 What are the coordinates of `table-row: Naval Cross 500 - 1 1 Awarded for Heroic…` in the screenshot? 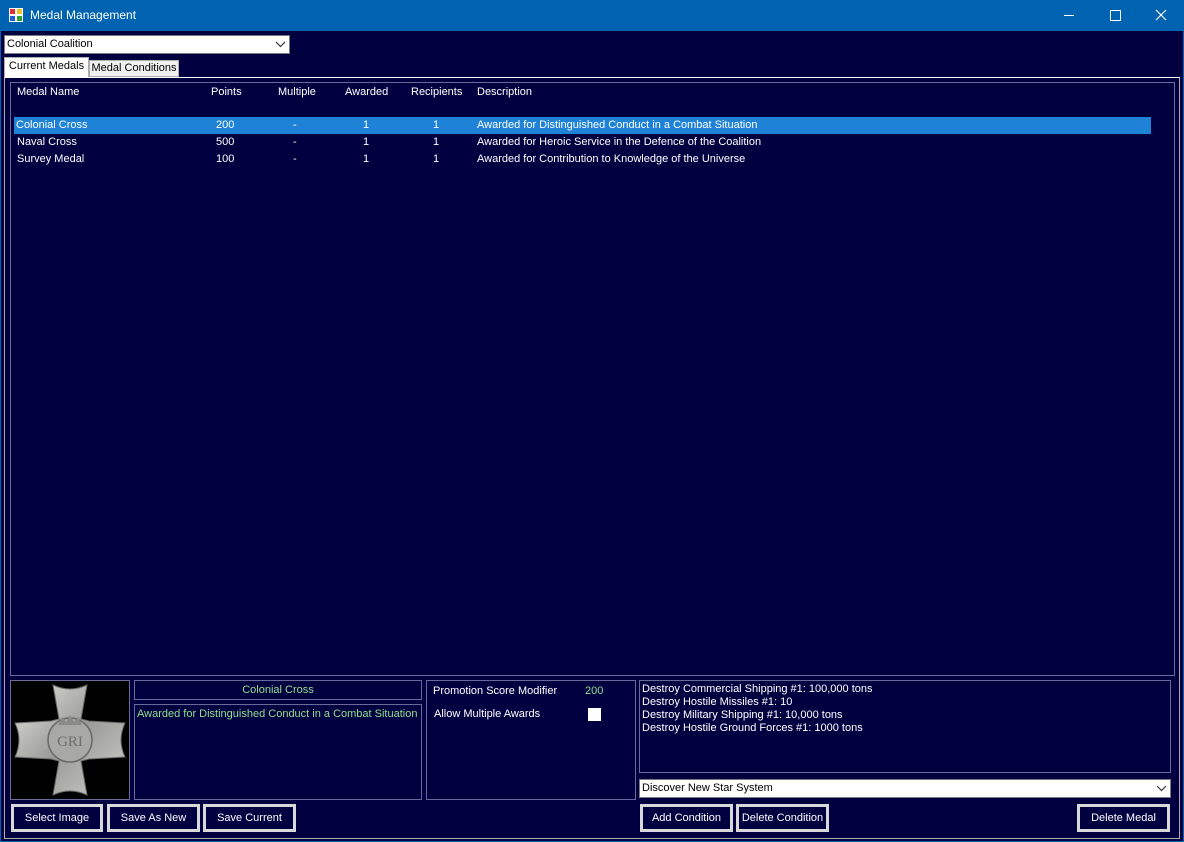 It's located at (582, 142).